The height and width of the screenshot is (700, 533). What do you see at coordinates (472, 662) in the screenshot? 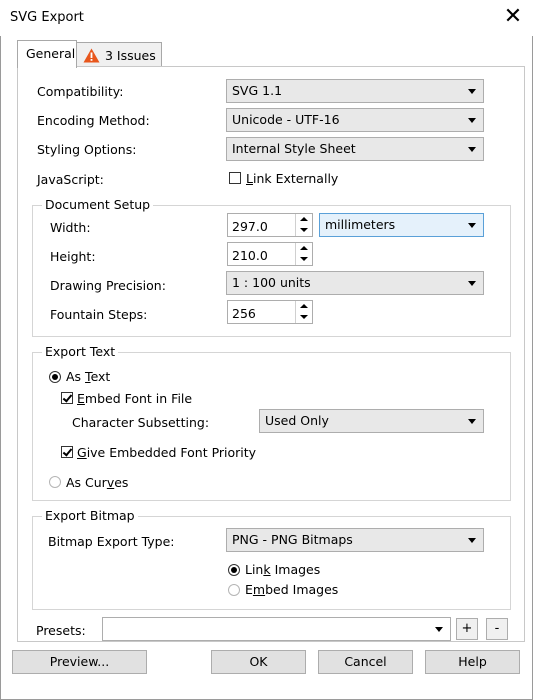
I see `help-button: Help` at bounding box center [472, 662].